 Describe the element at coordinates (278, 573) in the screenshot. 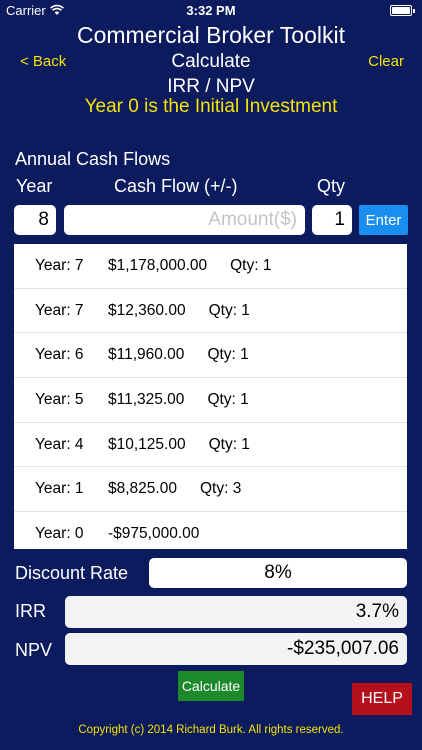

I see `discount-rate-input: 8%` at that location.